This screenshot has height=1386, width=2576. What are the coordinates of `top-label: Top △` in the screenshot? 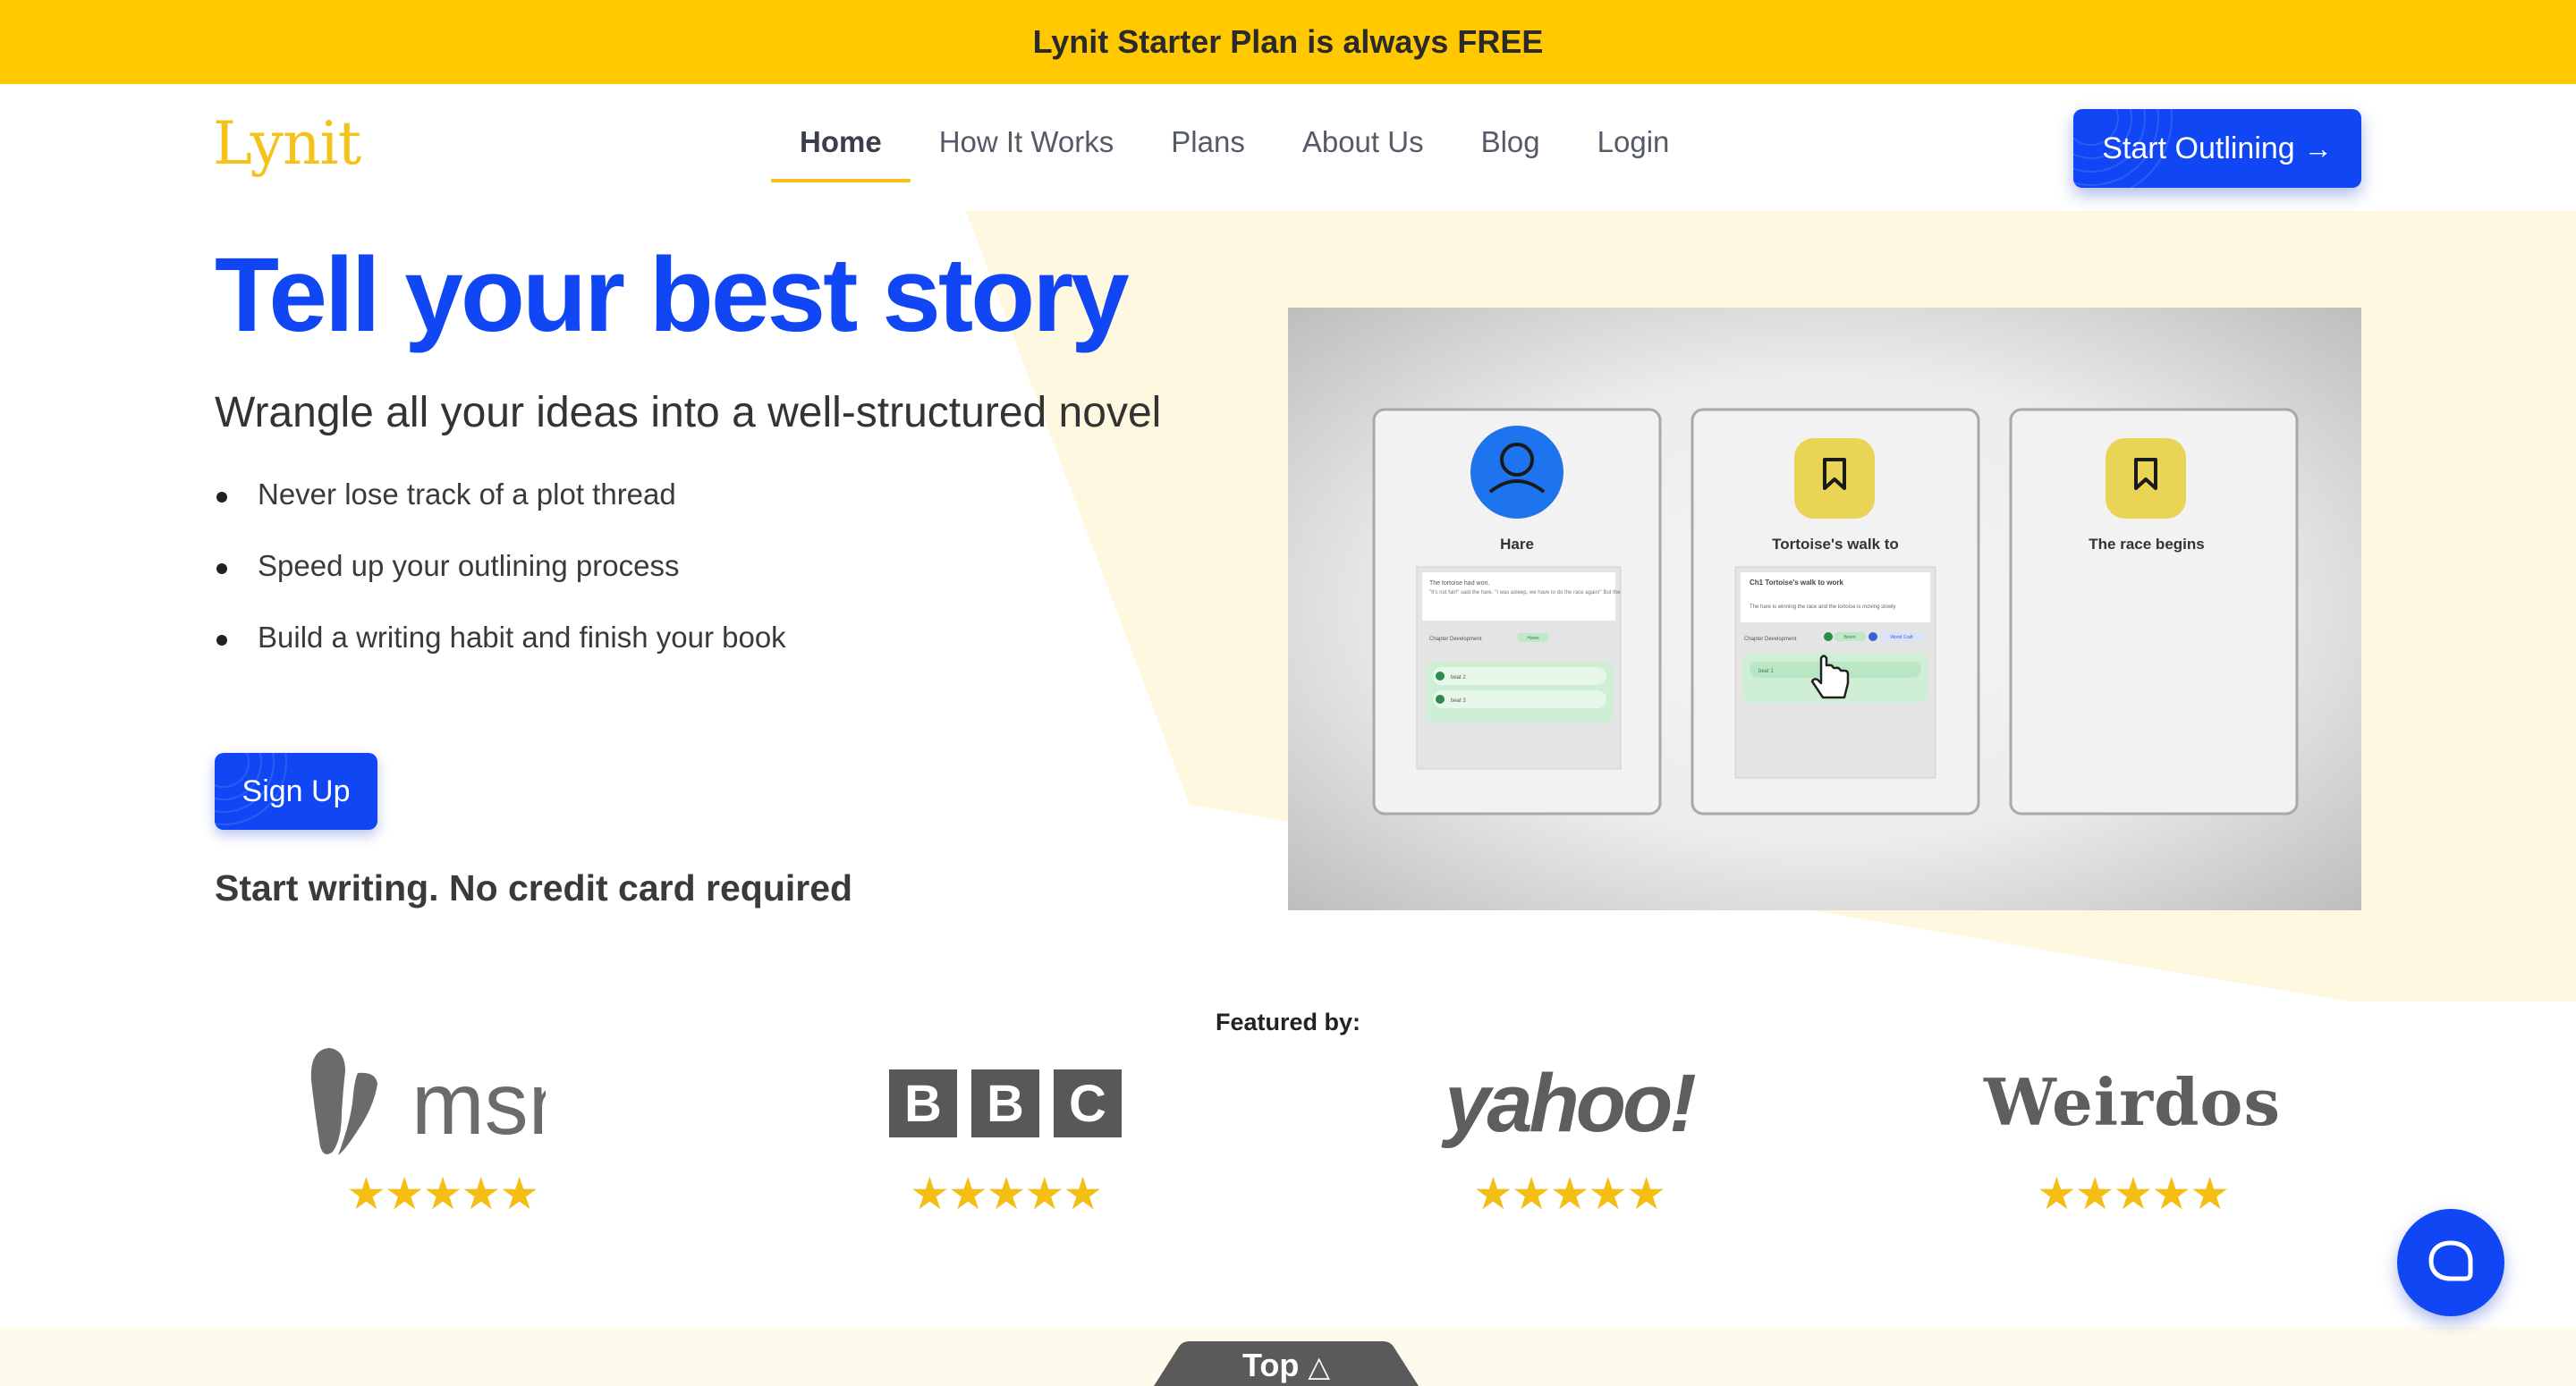 It's located at (1286, 1365).